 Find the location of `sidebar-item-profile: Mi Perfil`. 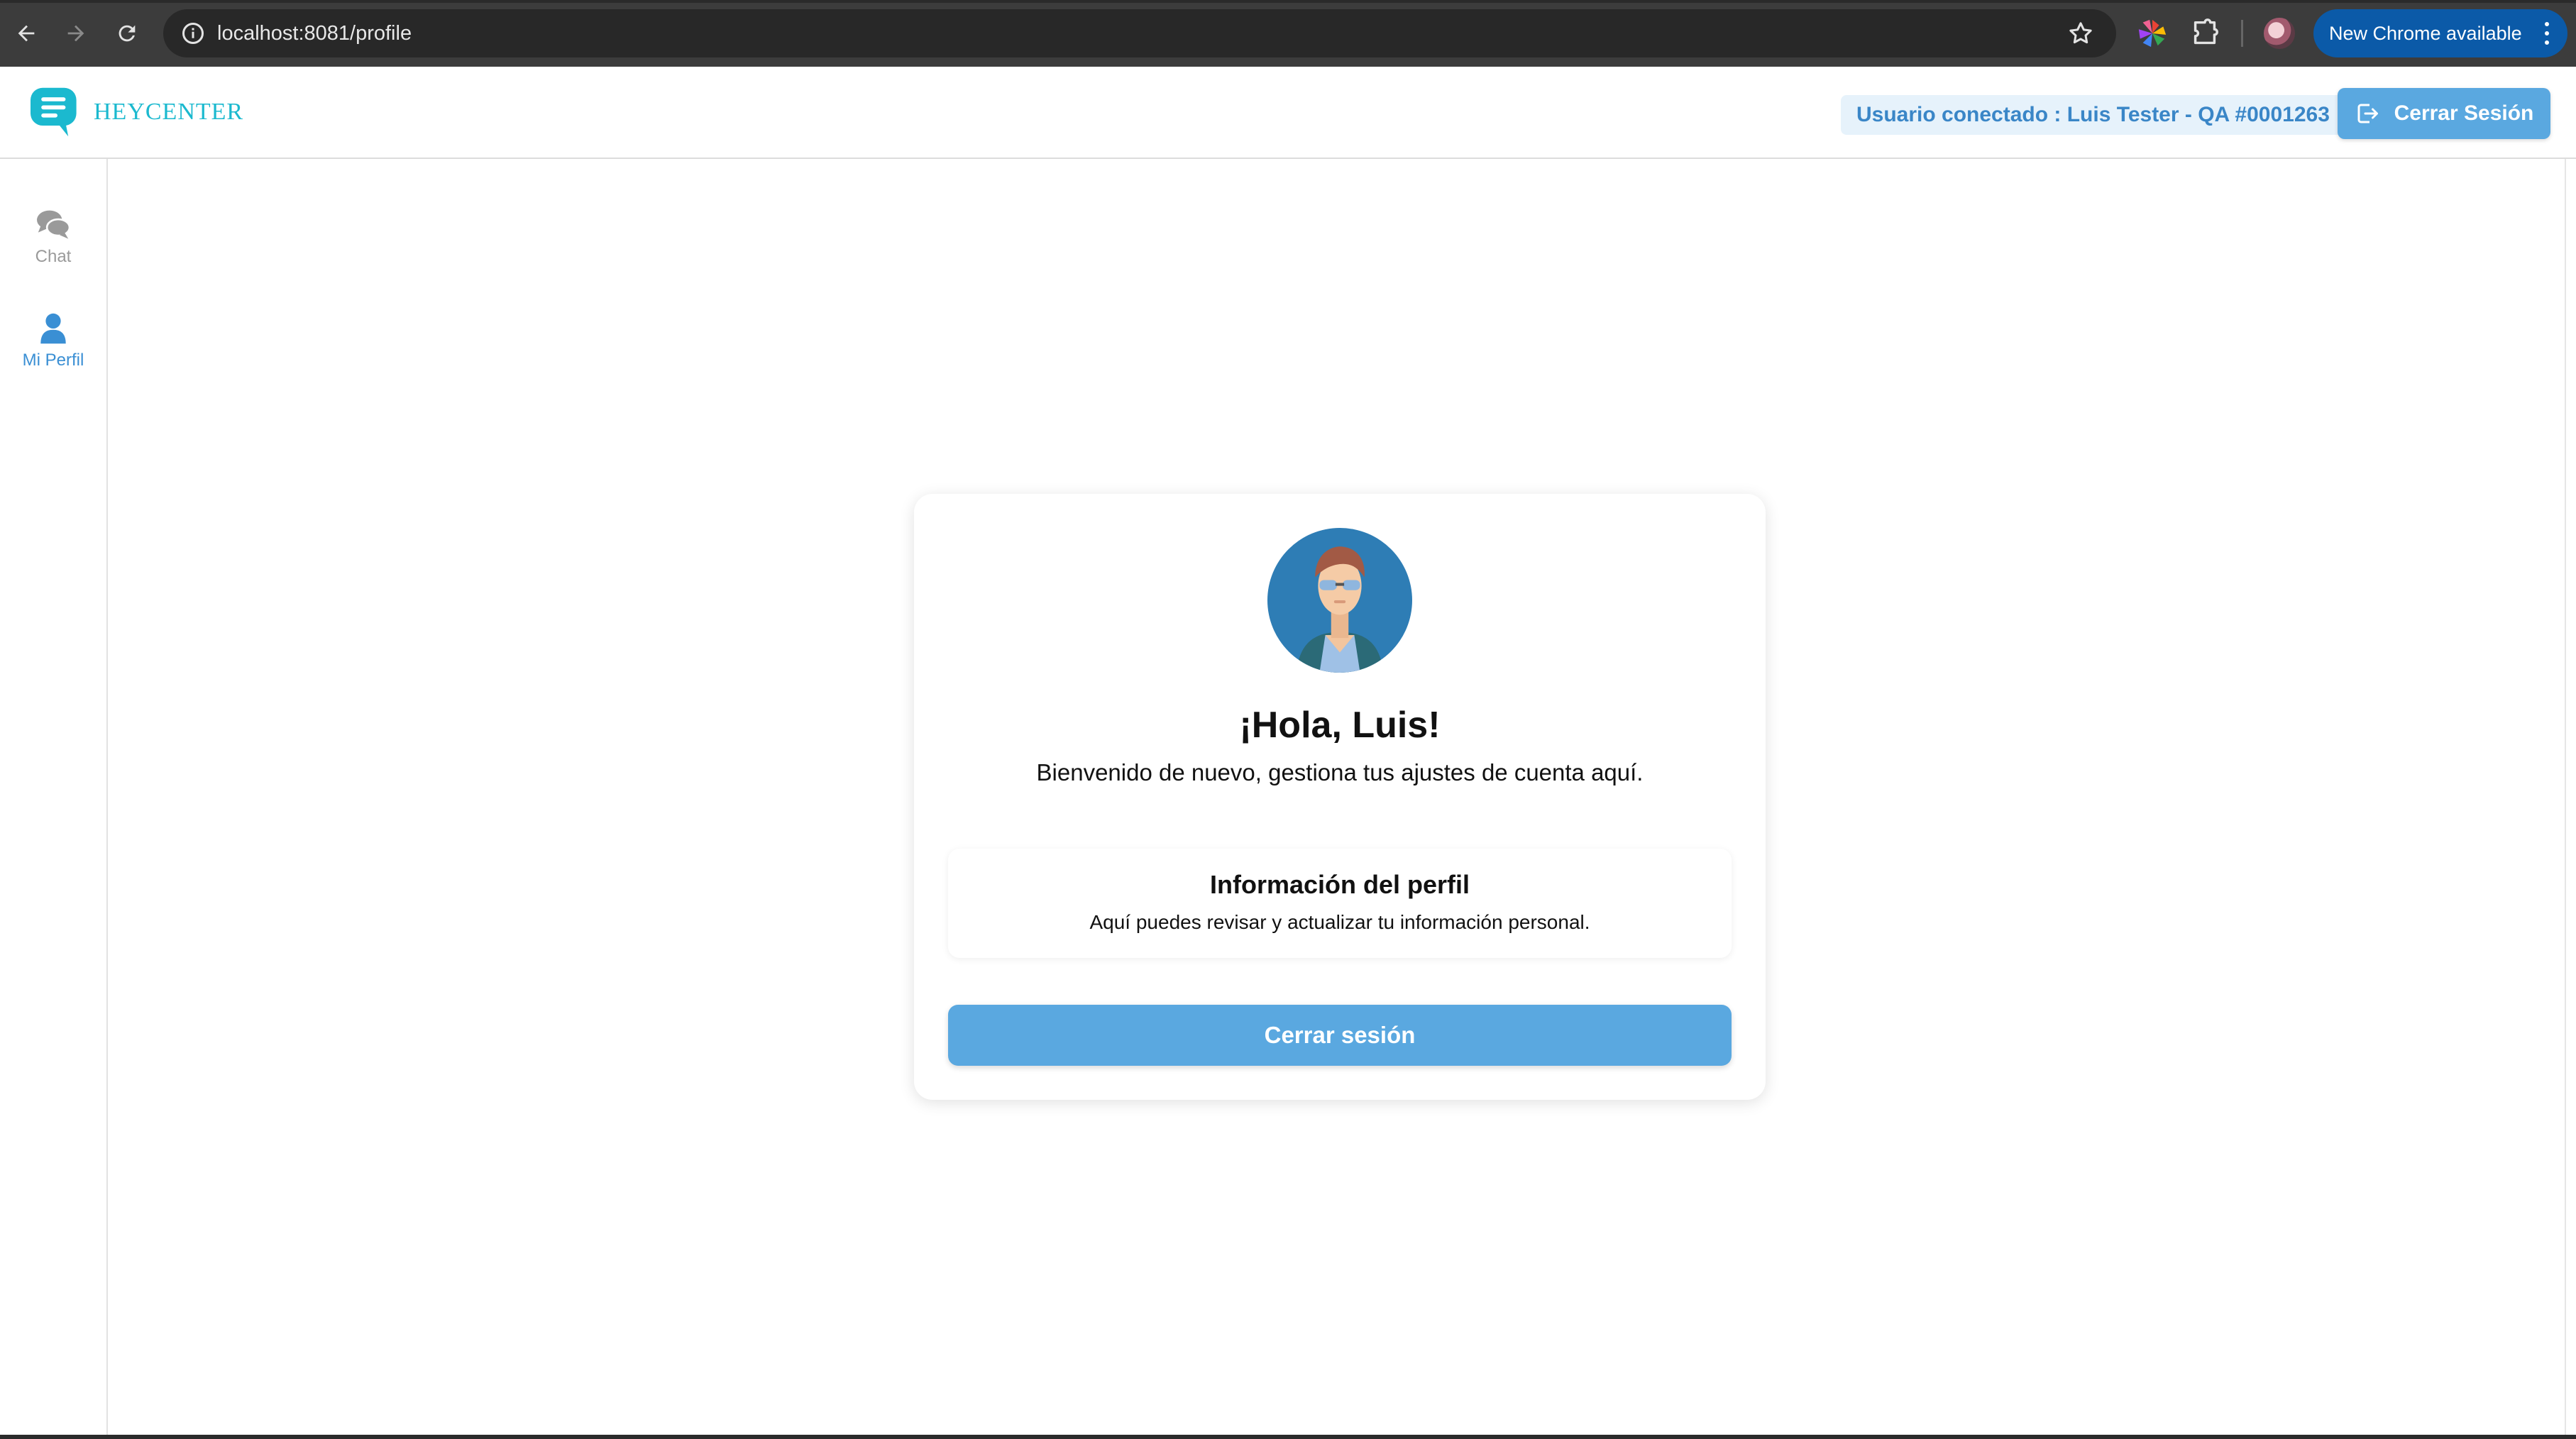

sidebar-item-profile: Mi Perfil is located at coordinates (53, 341).